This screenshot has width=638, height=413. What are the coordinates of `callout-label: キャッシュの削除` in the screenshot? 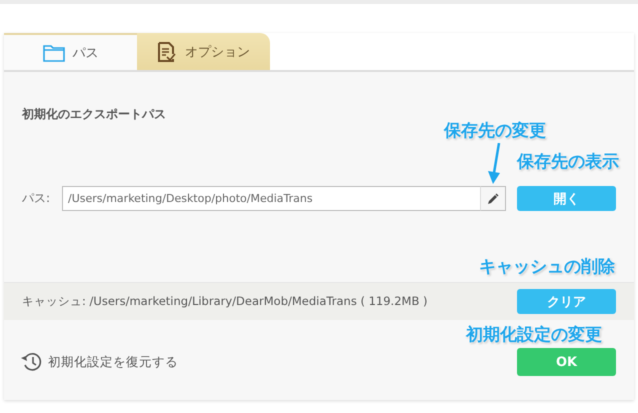 It's located at (547, 267).